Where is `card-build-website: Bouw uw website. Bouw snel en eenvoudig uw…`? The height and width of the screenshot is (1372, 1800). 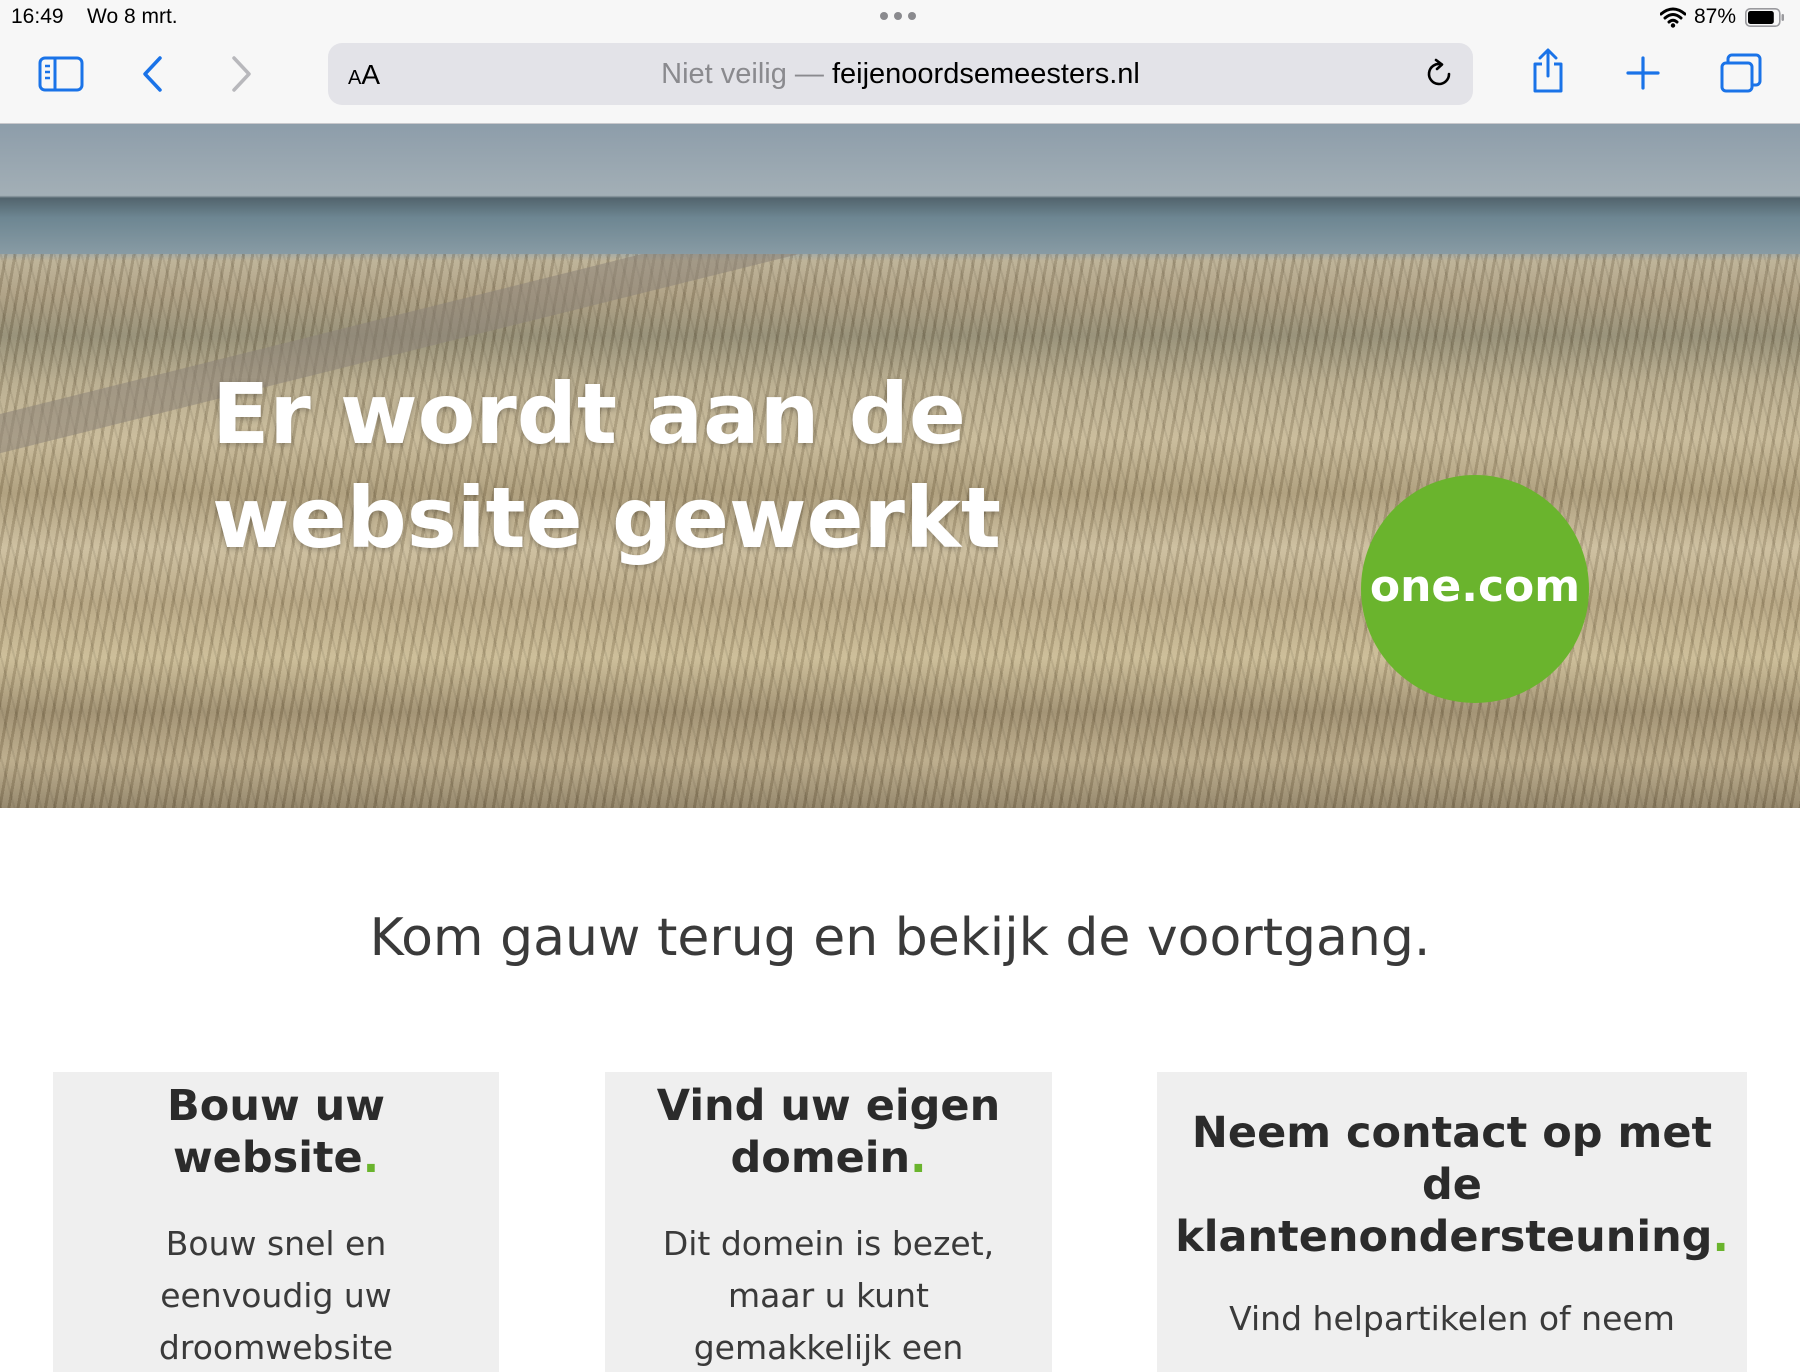 card-build-website: Bouw uw website. Bouw snel en eenvoudig uw… is located at coordinates (276, 1222).